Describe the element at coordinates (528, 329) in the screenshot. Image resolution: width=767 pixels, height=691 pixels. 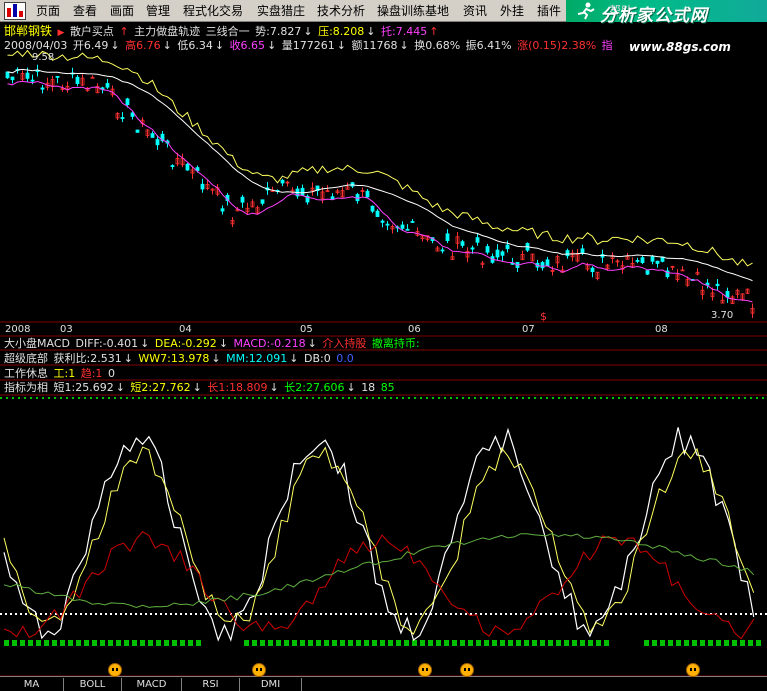
I see `time-axis-07: 07` at that location.